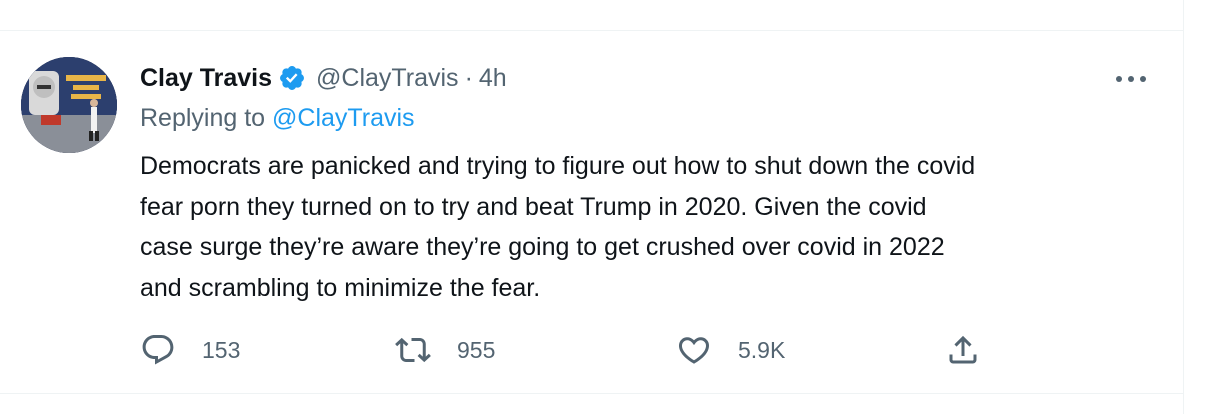 The height and width of the screenshot is (414, 1232). Describe the element at coordinates (340, 287) in the screenshot. I see `tweet-text-line: and scrambling to minimize the fear.` at that location.